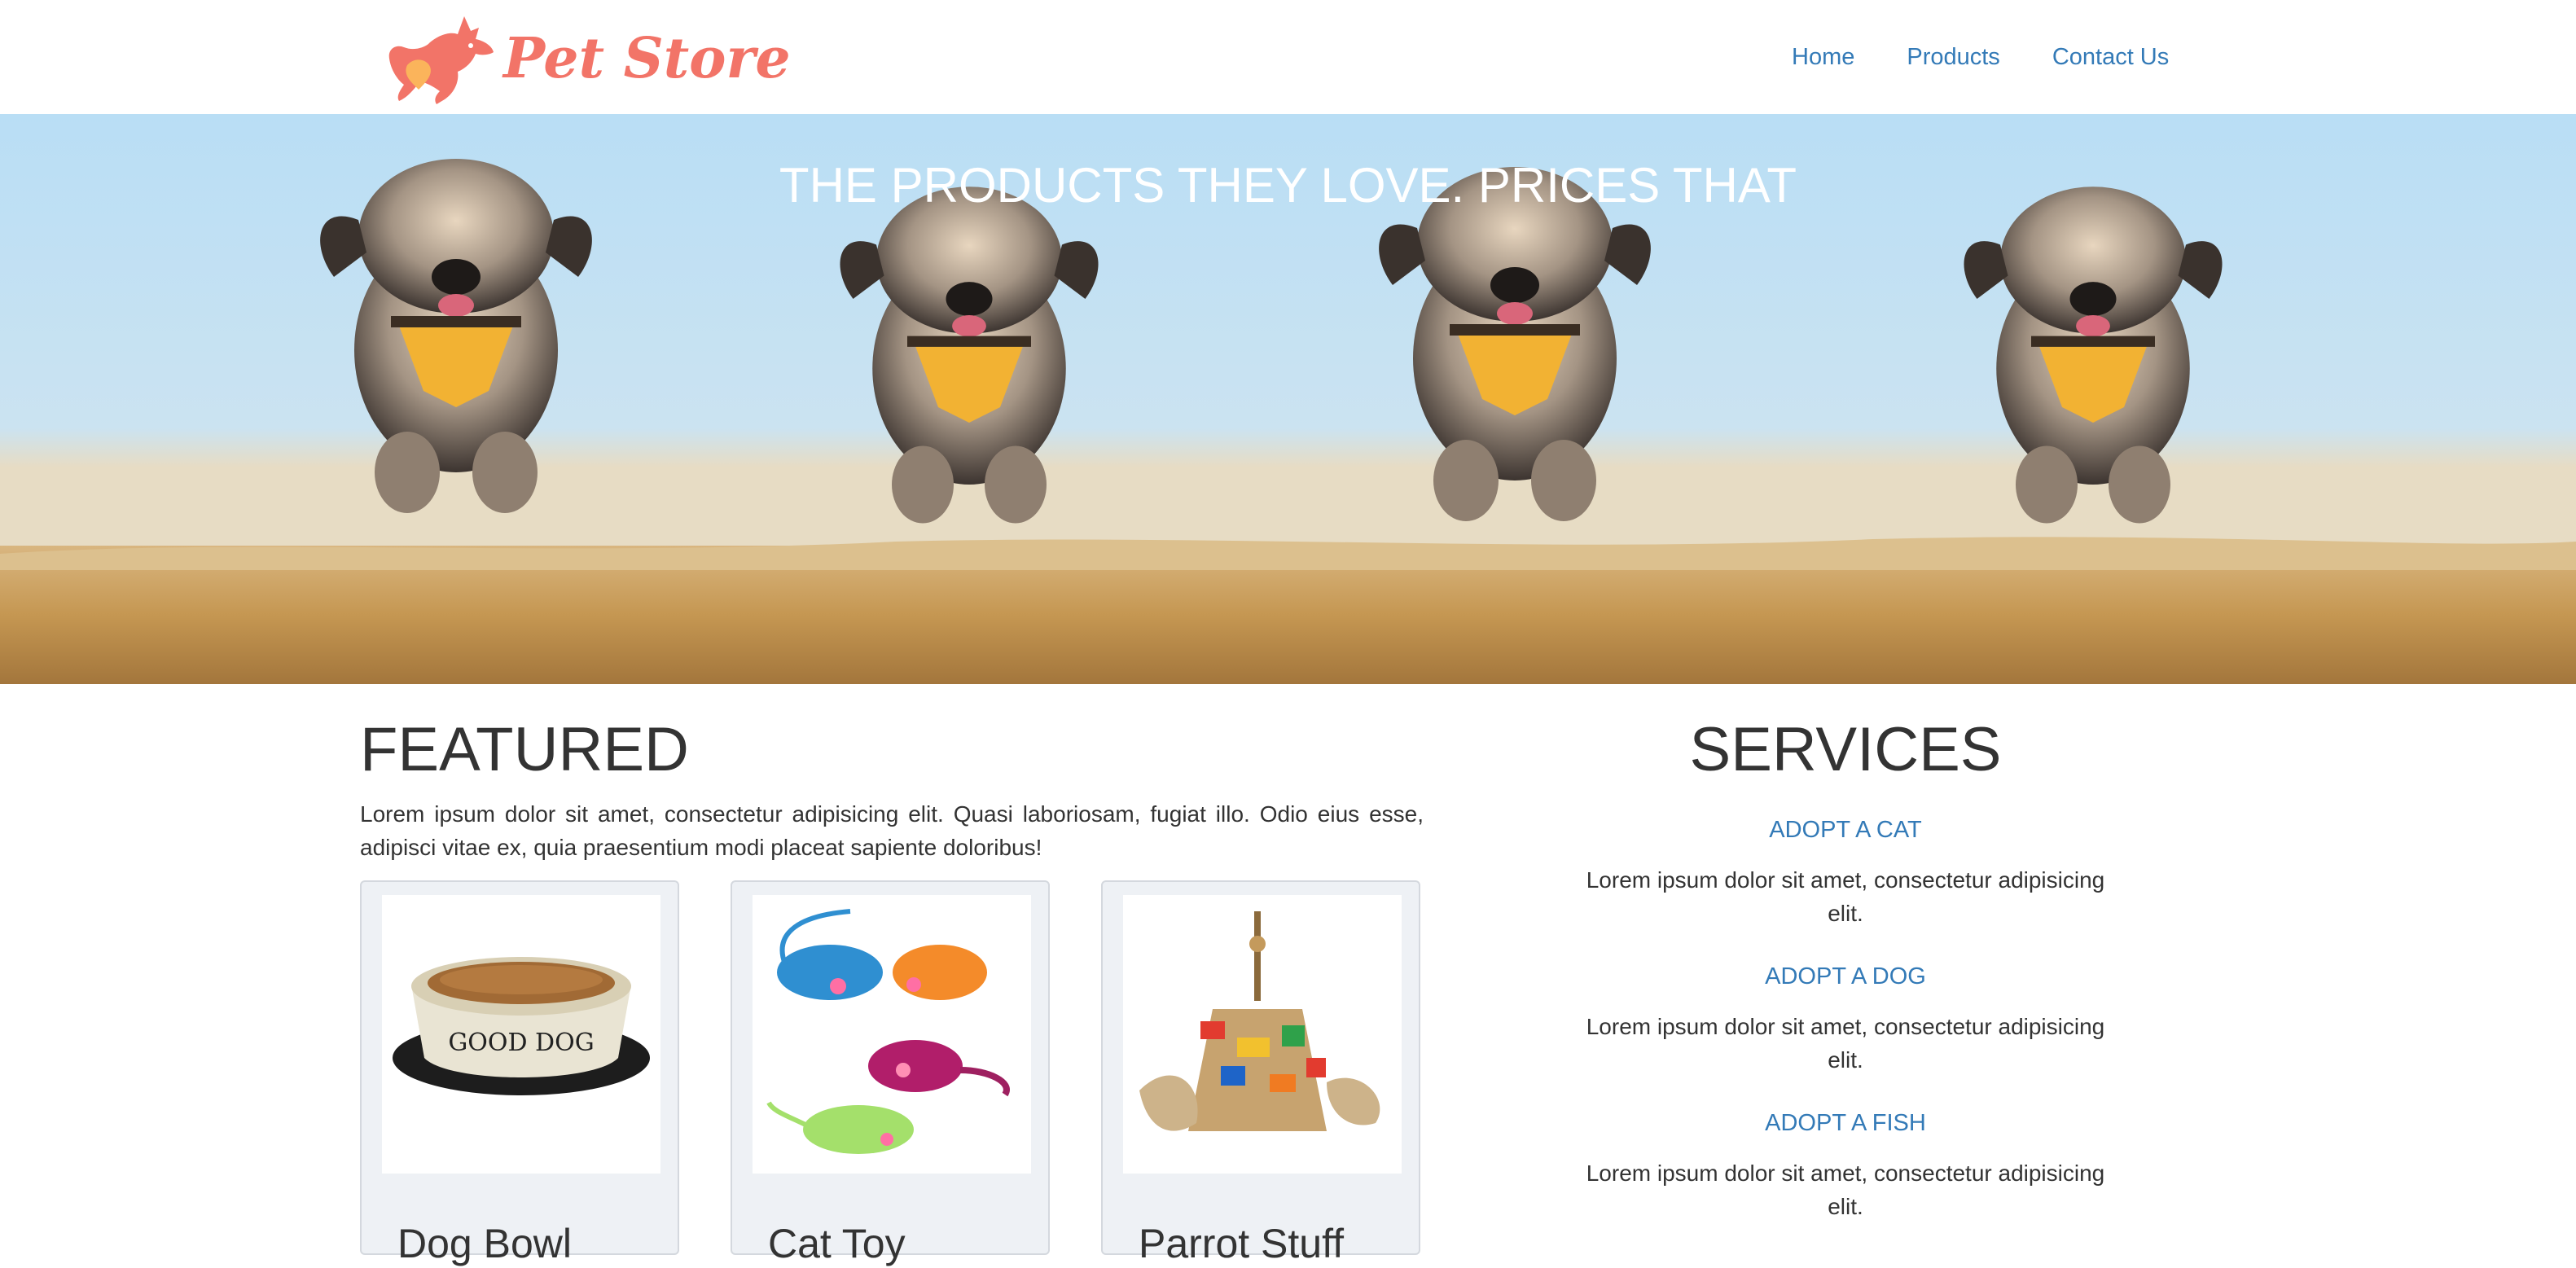 This screenshot has height=1268, width=2576. What do you see at coordinates (1262, 1034) in the screenshot?
I see `parrot-toy-image` at bounding box center [1262, 1034].